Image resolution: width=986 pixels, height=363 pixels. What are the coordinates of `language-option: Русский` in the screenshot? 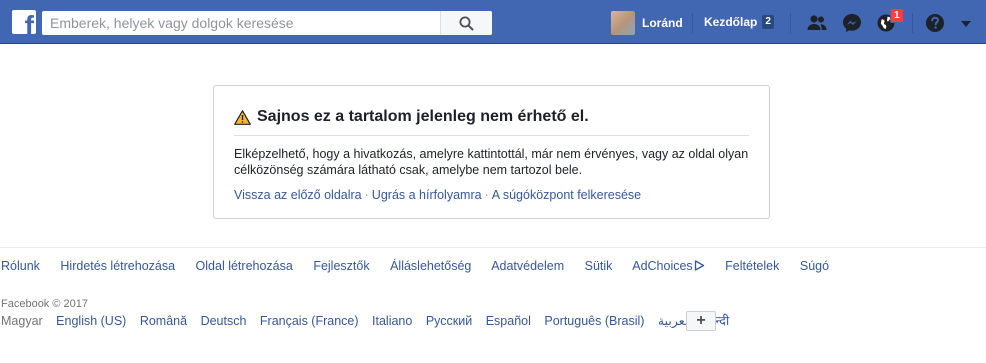 It's located at (449, 321).